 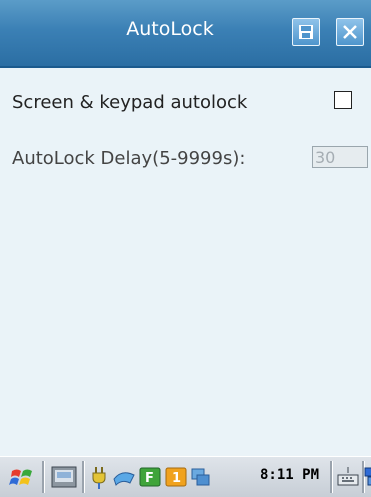 I want to click on window-title: AutoLock, so click(x=170, y=29).